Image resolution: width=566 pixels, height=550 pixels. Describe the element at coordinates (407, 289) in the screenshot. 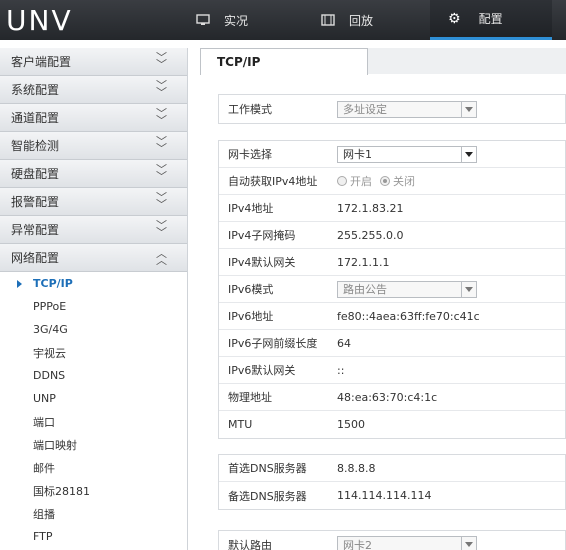

I see `ipv6-mode-select: 路由公告` at that location.